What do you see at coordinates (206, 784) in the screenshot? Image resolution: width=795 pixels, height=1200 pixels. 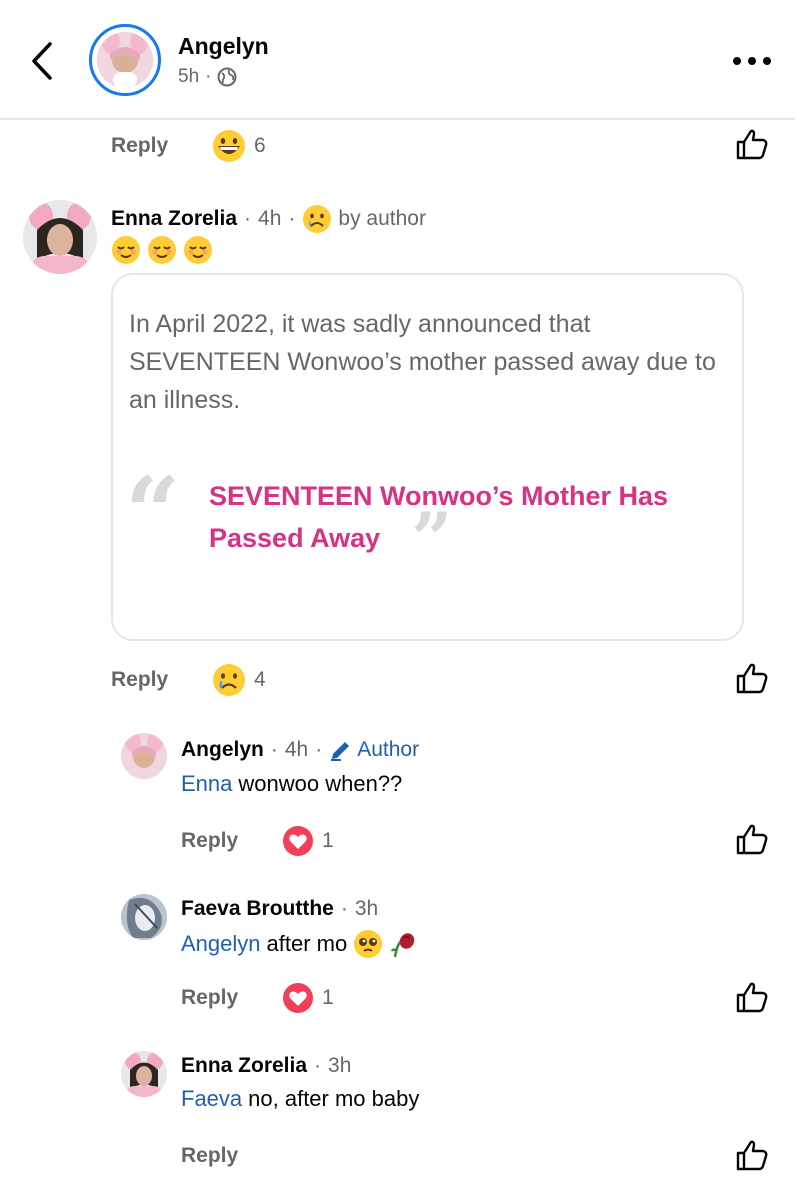 I see `mention-link: Enna` at bounding box center [206, 784].